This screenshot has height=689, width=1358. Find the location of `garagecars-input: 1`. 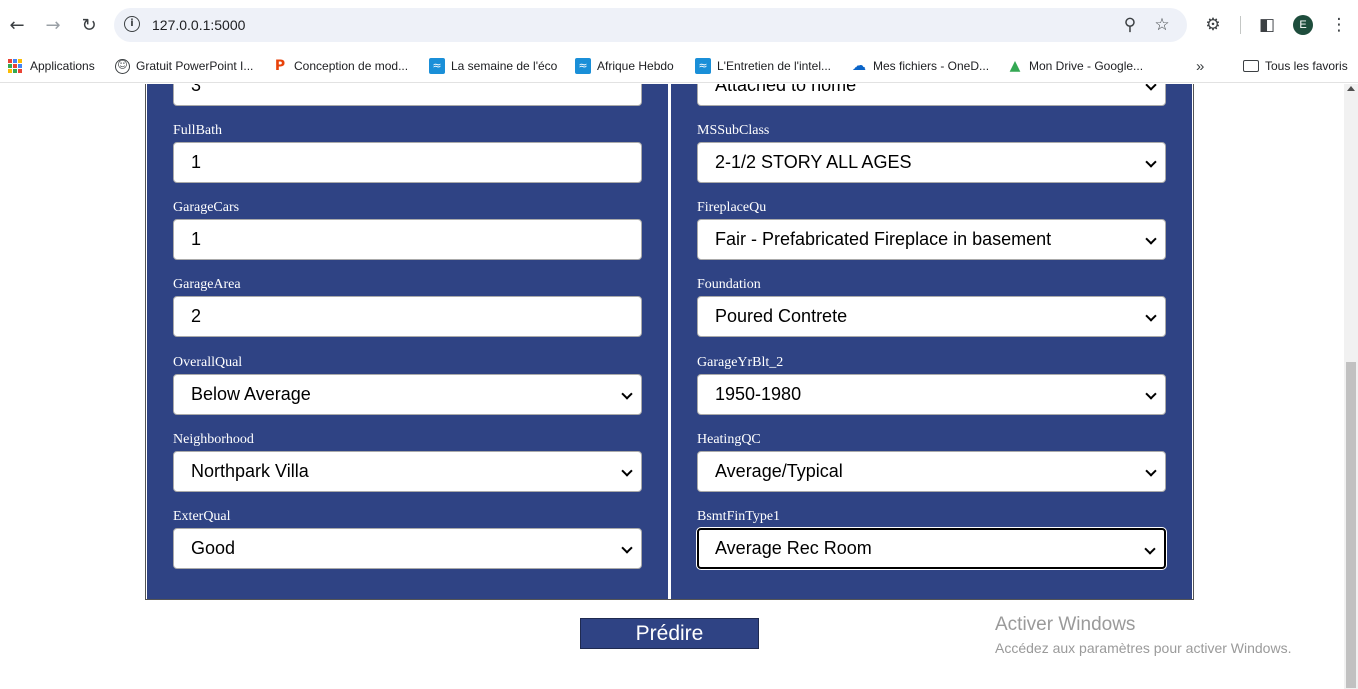

garagecars-input: 1 is located at coordinates (407, 239).